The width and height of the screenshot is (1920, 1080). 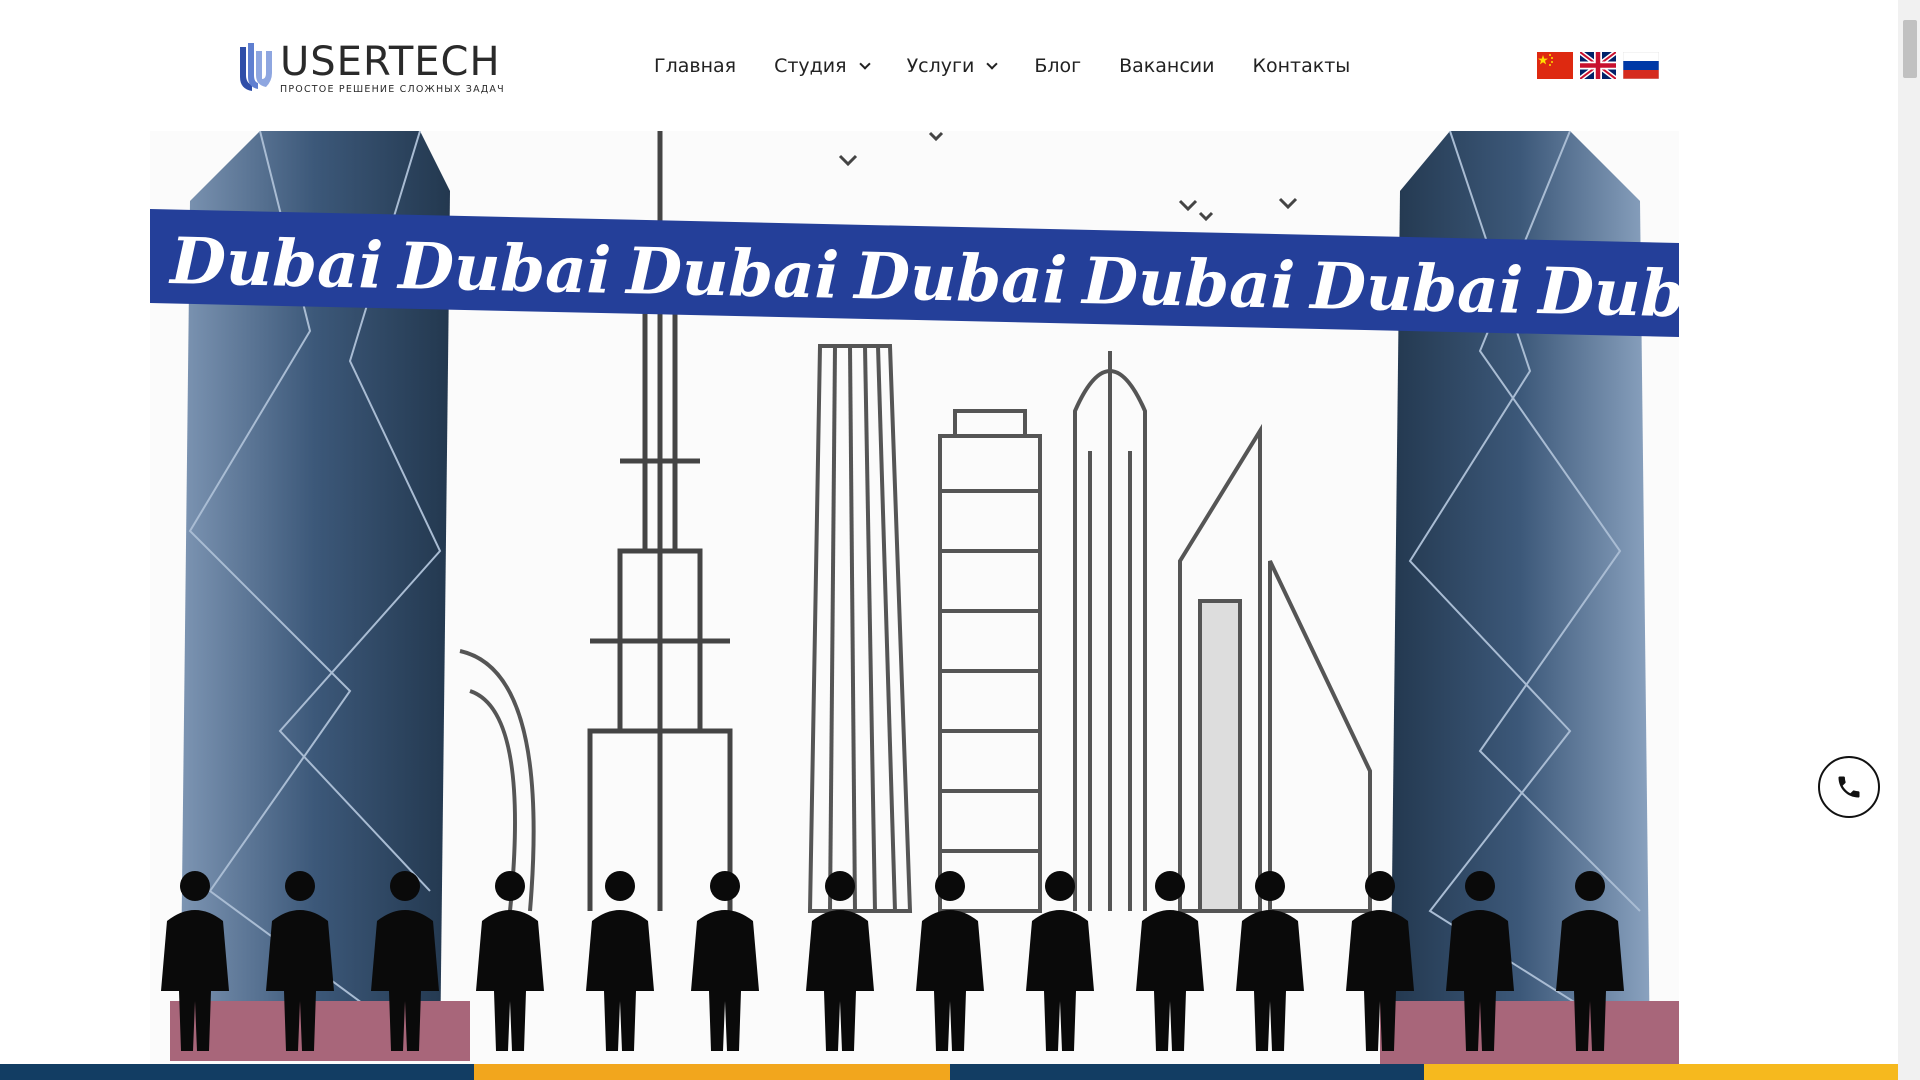 What do you see at coordinates (1909, 540) in the screenshot?
I see `page-scrollbar` at bounding box center [1909, 540].